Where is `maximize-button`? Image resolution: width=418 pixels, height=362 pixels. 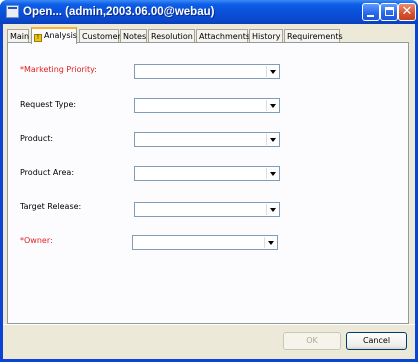
maximize-button is located at coordinates (389, 12).